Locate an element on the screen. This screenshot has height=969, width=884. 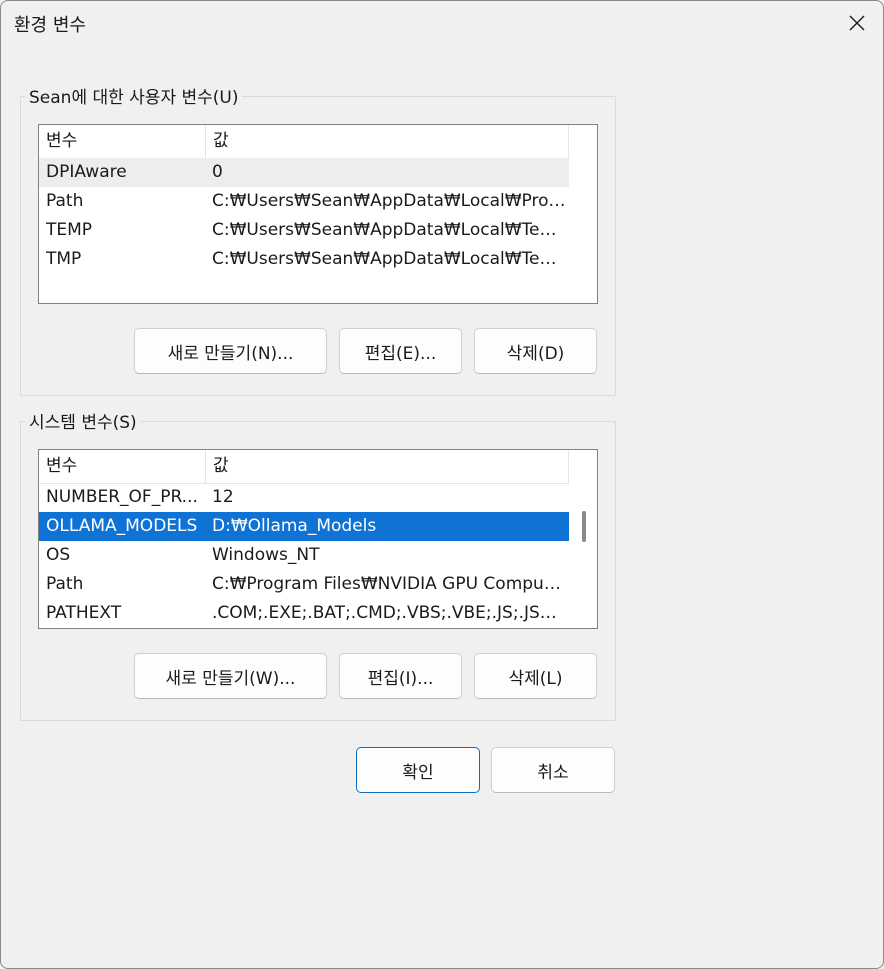
variable-name: OS is located at coordinates (58, 555).